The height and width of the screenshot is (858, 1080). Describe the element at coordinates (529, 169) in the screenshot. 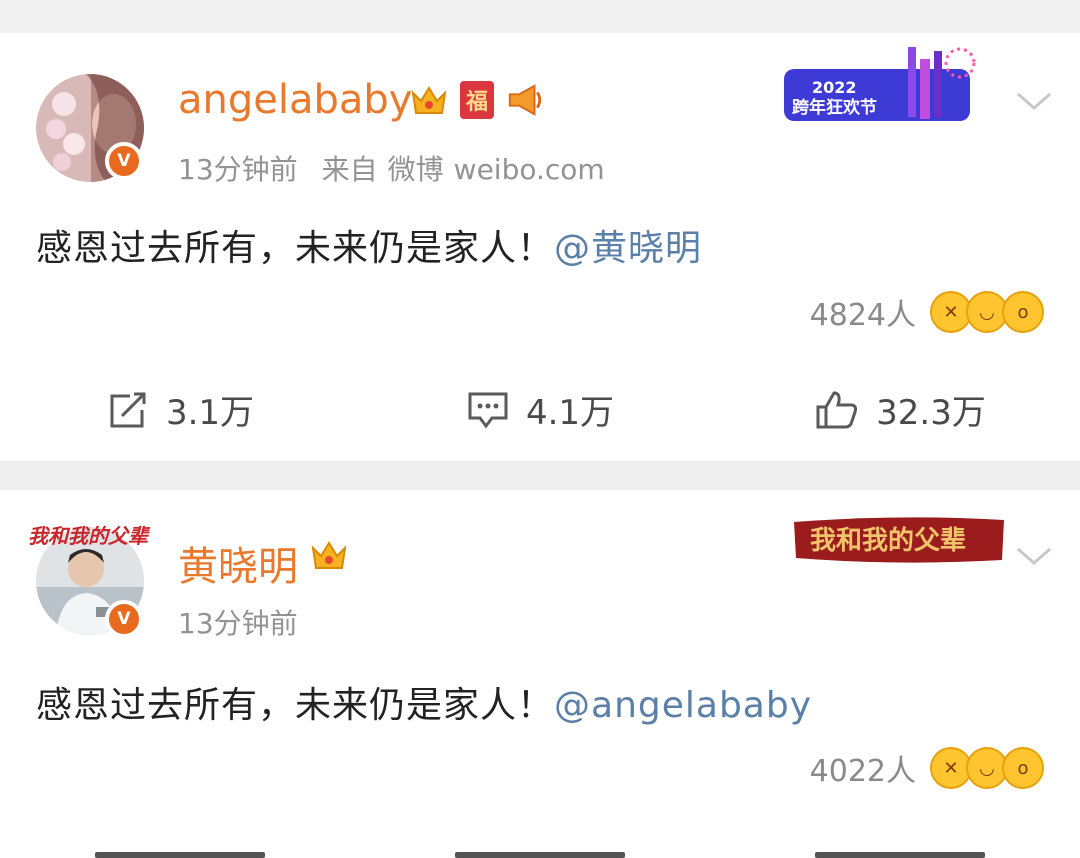

I see `source-domain: weibo.com` at that location.